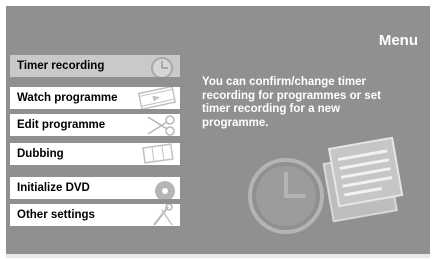  What do you see at coordinates (56, 215) in the screenshot?
I see `menu-item-label: Other settings` at bounding box center [56, 215].